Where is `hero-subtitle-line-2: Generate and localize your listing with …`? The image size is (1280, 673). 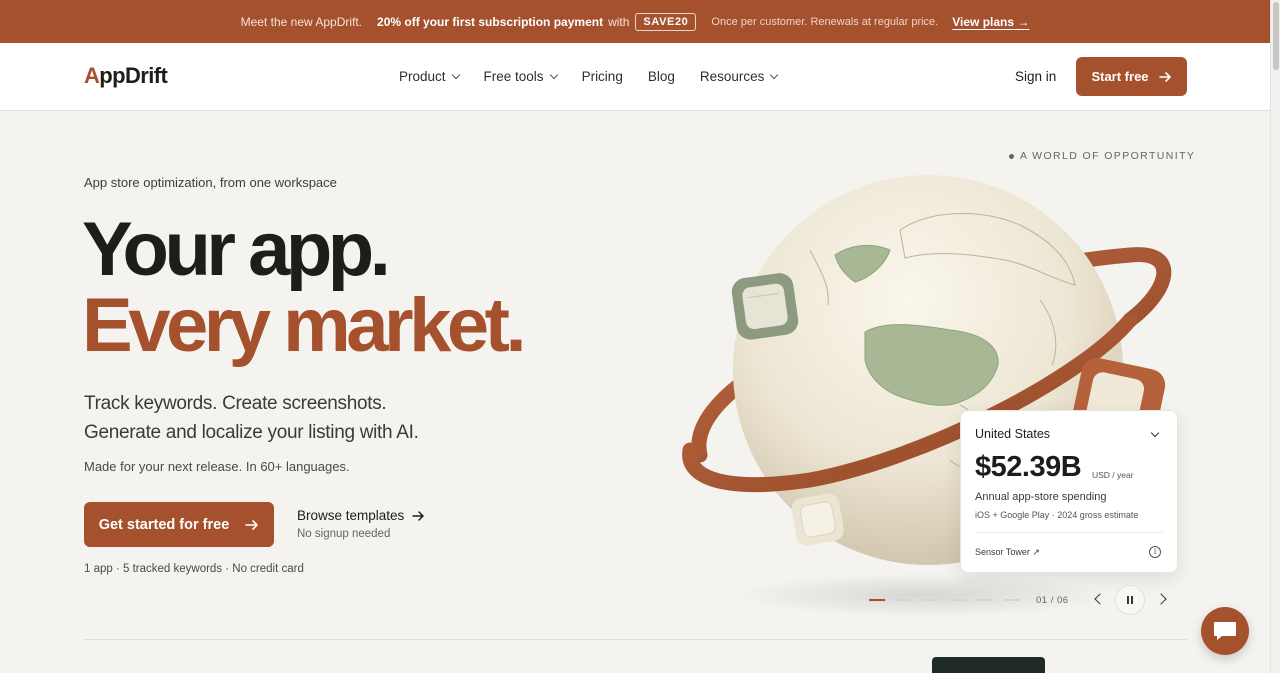 hero-subtitle-line-2: Generate and localize your listing with … is located at coordinates (251, 432).